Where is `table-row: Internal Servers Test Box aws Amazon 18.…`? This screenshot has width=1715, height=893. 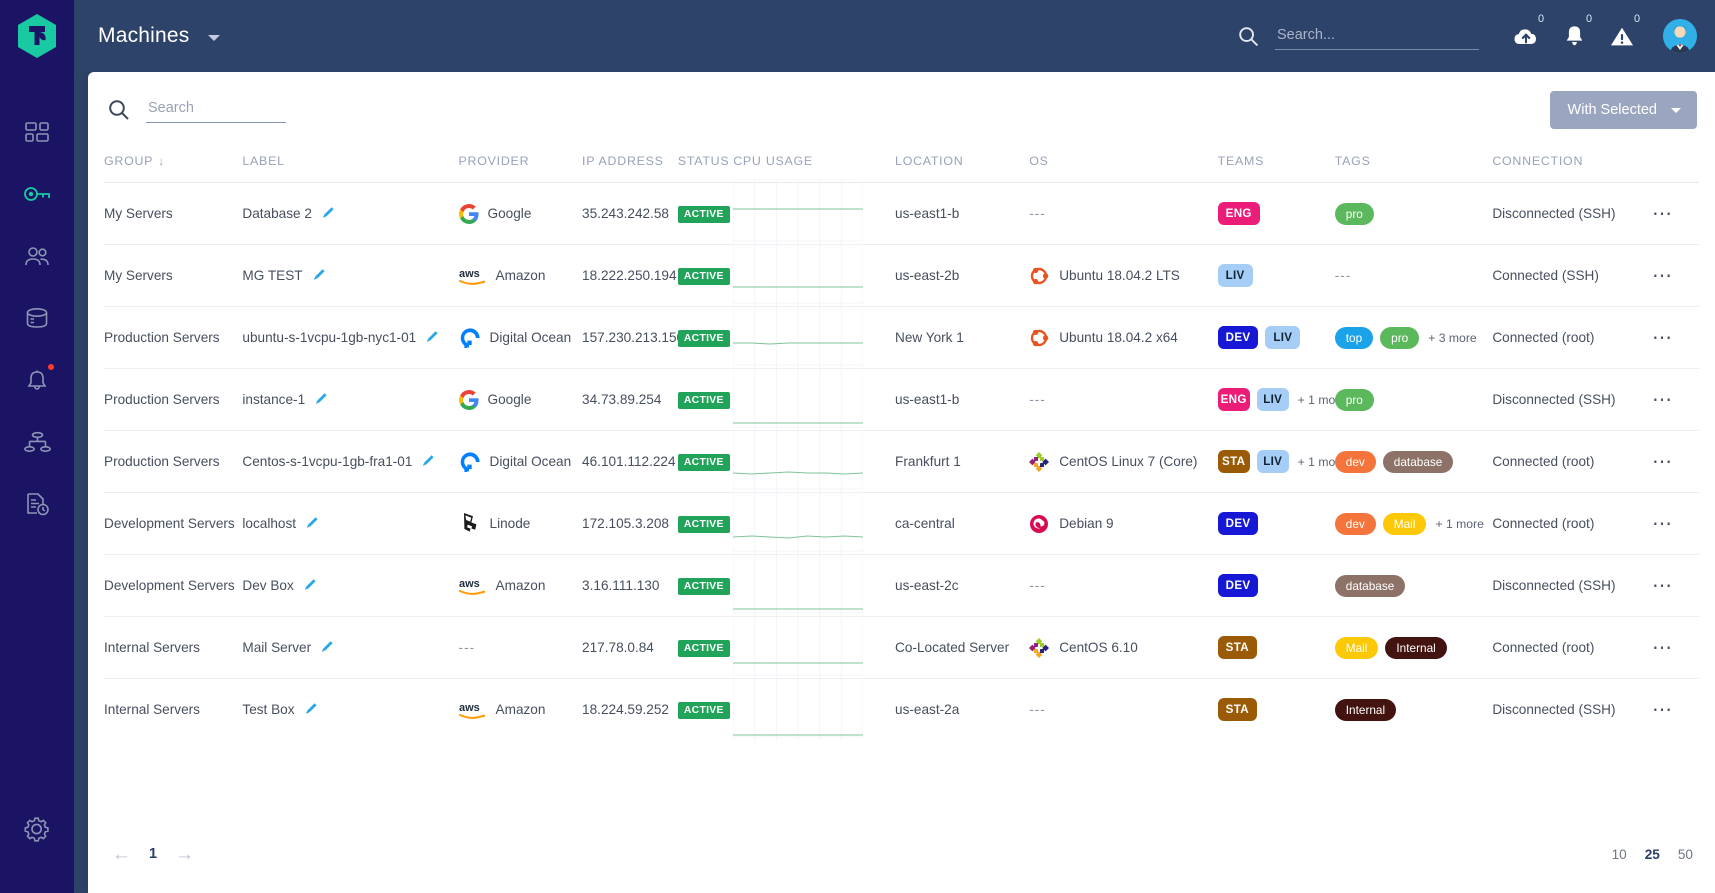
table-row: Internal Servers Test Box aws Amazon 18.… is located at coordinates (901, 708).